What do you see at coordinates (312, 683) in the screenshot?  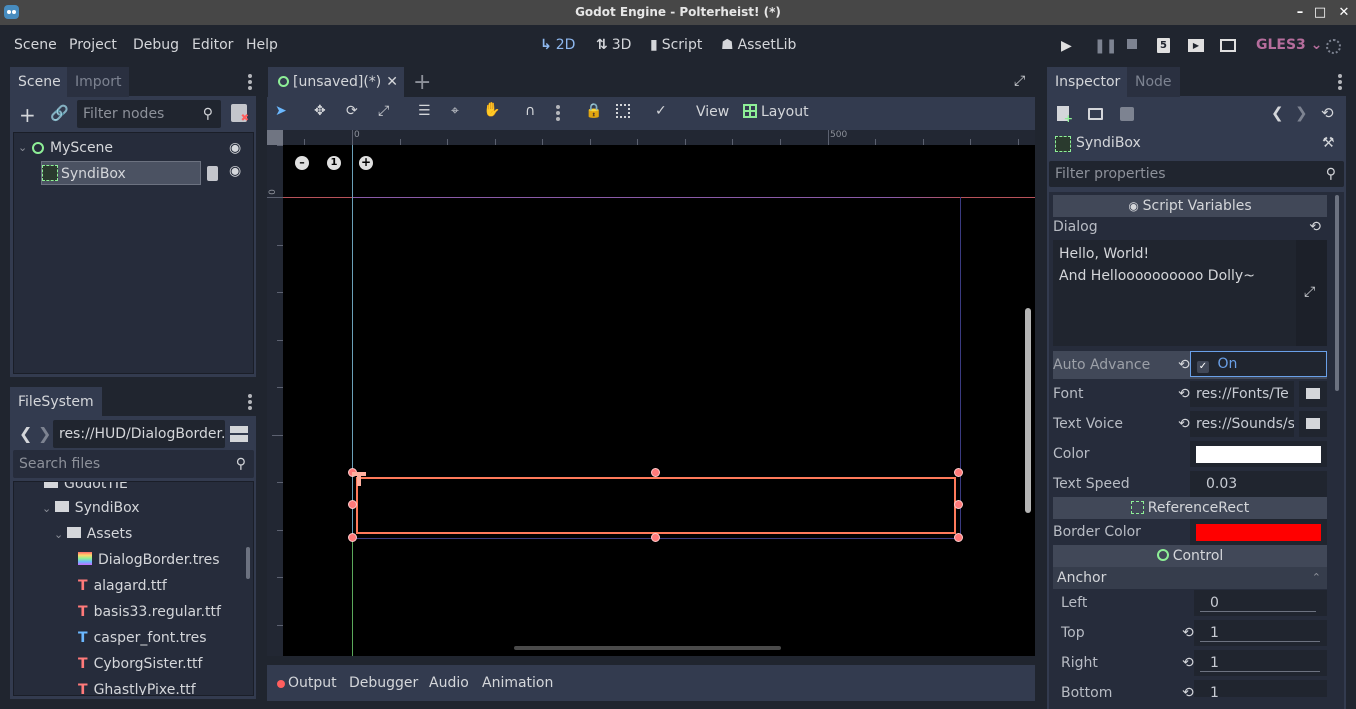 I see `tab-output: Output` at bounding box center [312, 683].